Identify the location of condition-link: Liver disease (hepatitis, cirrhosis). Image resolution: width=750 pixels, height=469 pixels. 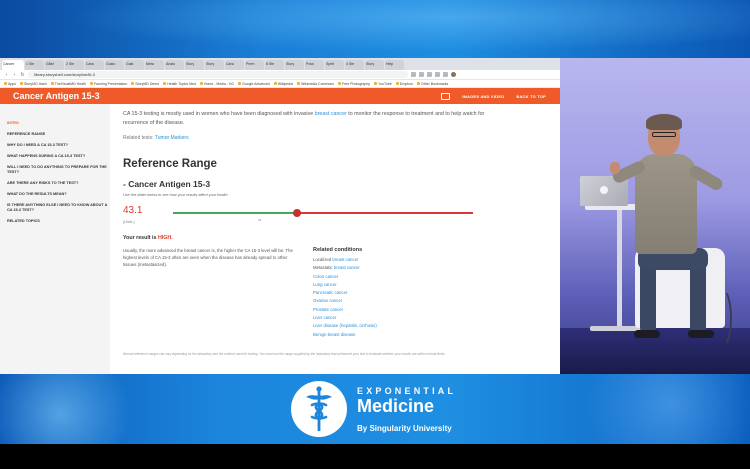
(345, 325).